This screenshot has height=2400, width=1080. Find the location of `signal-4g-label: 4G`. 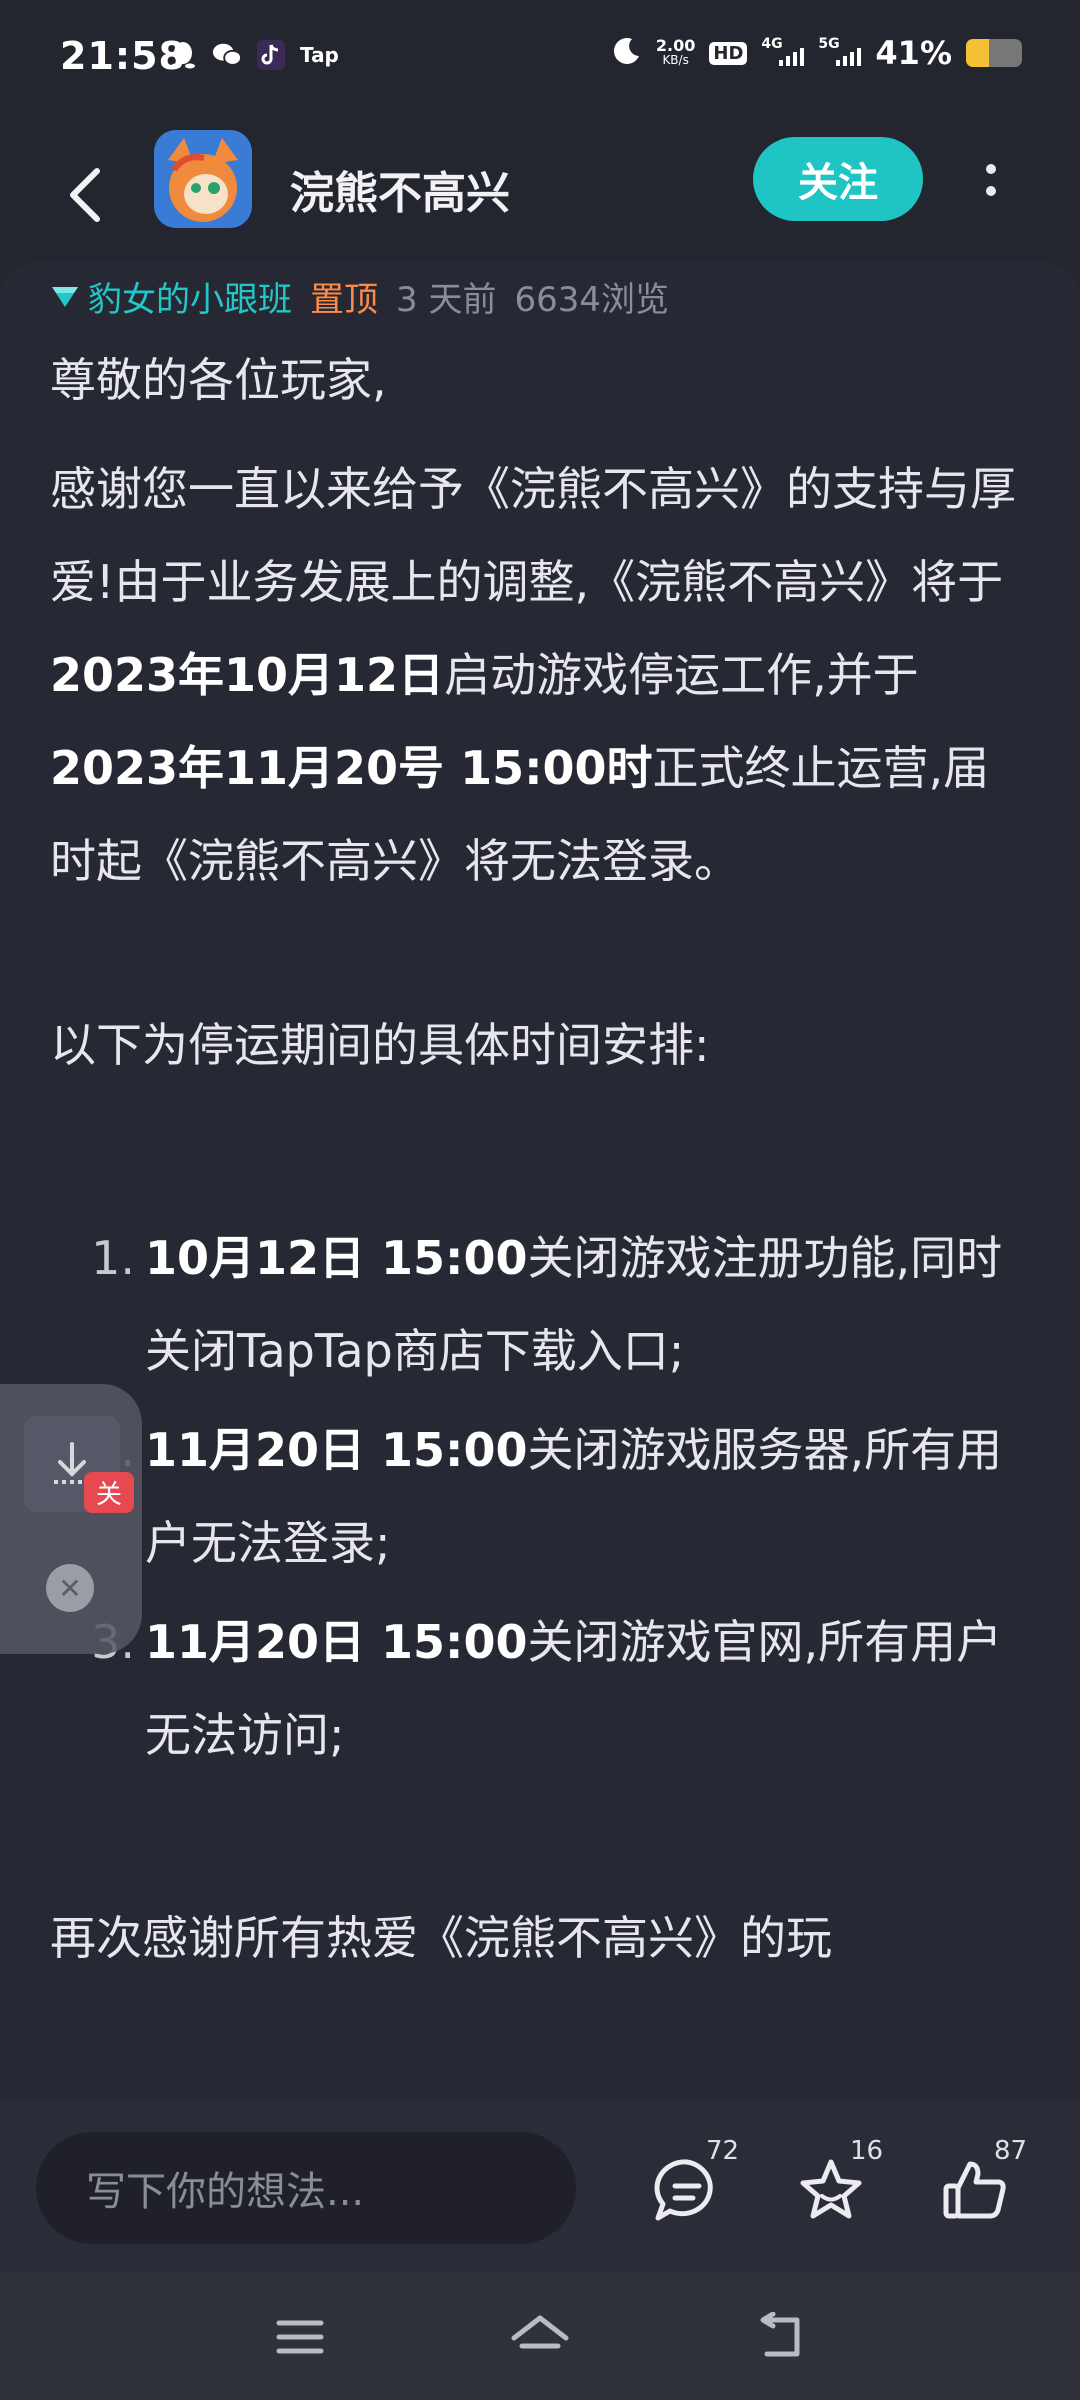

signal-4g-label: 4G is located at coordinates (772, 44).